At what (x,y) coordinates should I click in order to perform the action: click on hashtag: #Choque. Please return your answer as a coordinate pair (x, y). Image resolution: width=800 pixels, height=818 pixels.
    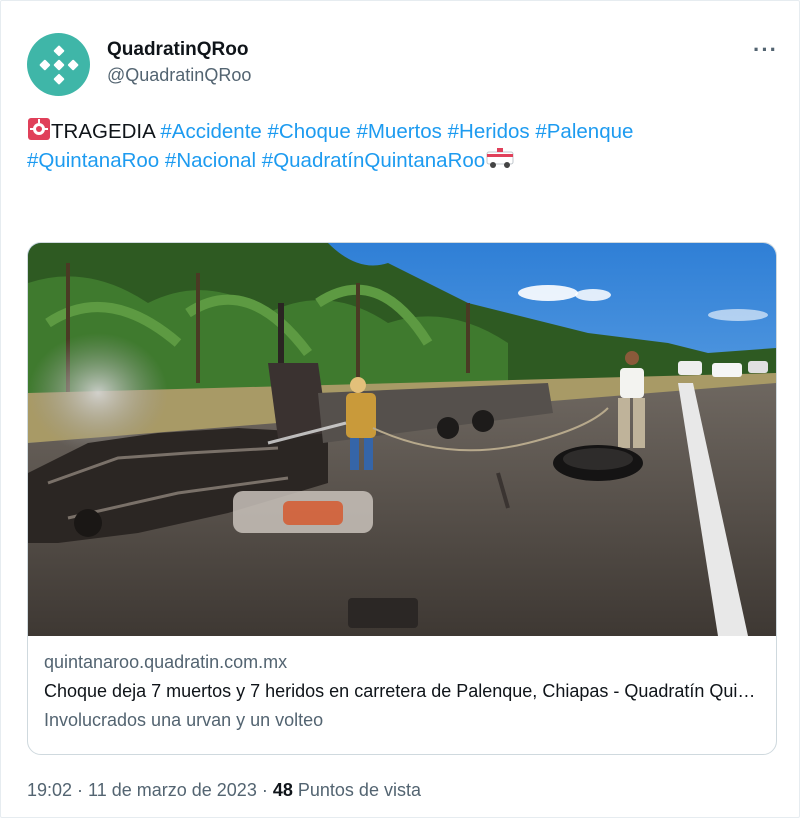
    Looking at the image, I should click on (309, 131).